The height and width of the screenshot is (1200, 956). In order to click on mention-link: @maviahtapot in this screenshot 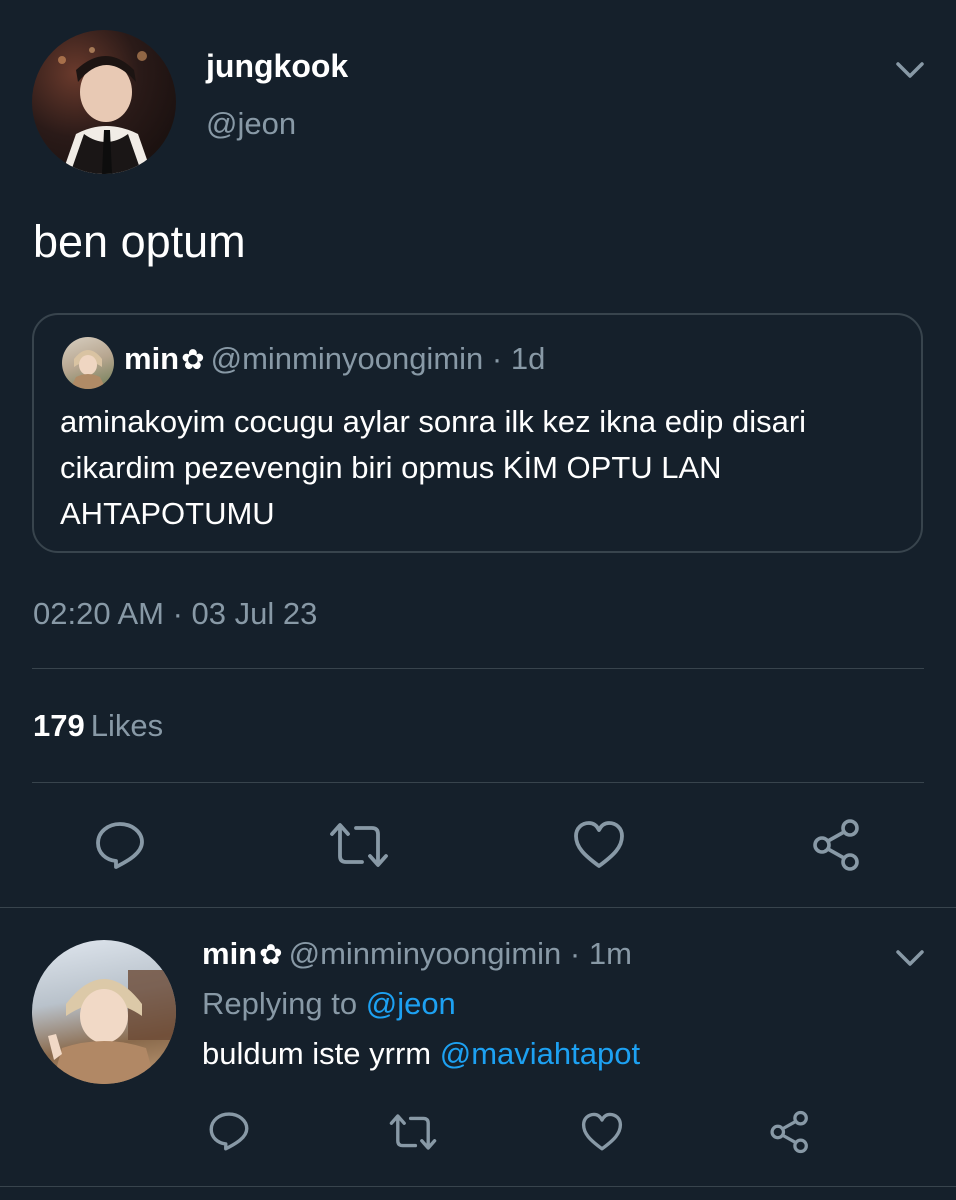, I will do `click(540, 1053)`.